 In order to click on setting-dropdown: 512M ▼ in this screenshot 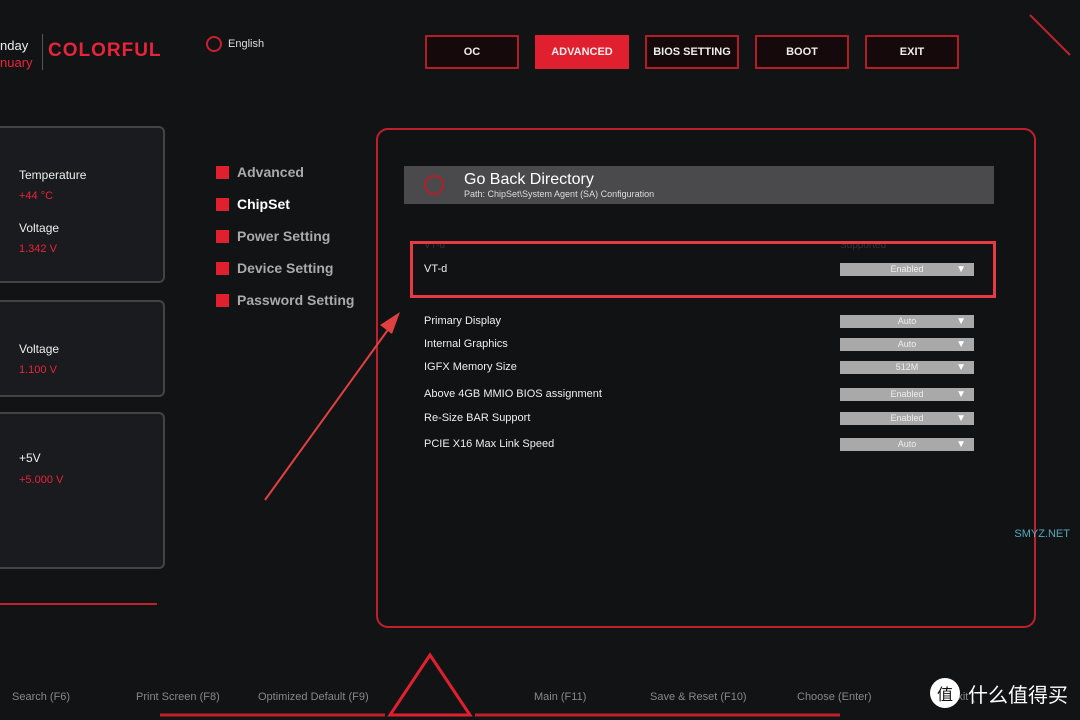, I will do `click(907, 367)`.